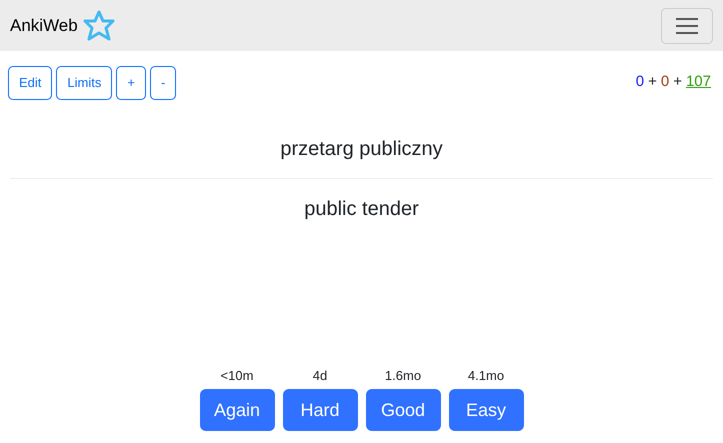  What do you see at coordinates (44, 25) in the screenshot?
I see `brand-name: AnkiWeb` at bounding box center [44, 25].